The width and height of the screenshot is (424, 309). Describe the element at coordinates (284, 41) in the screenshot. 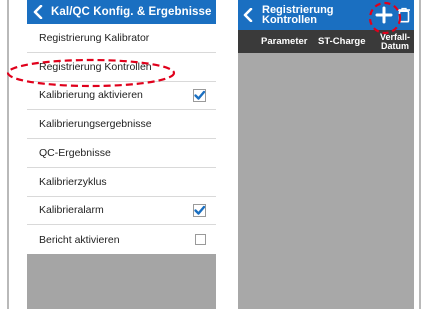

I see `column-header-parameter: Parameter` at that location.